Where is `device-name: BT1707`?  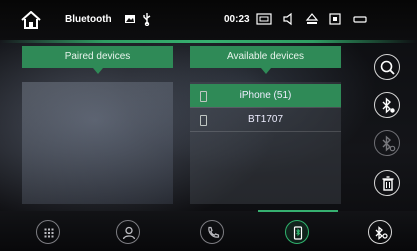
device-name: BT1707 is located at coordinates (265, 119).